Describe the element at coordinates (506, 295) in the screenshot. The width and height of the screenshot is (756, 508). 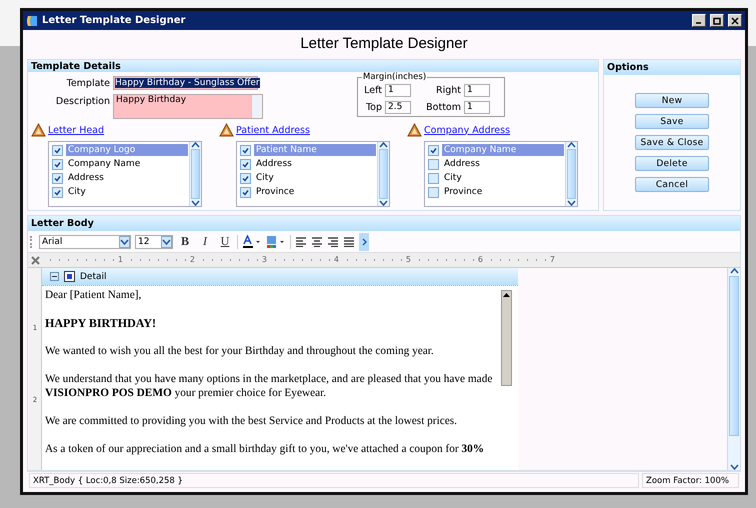
I see `triangle-up-icon` at that location.